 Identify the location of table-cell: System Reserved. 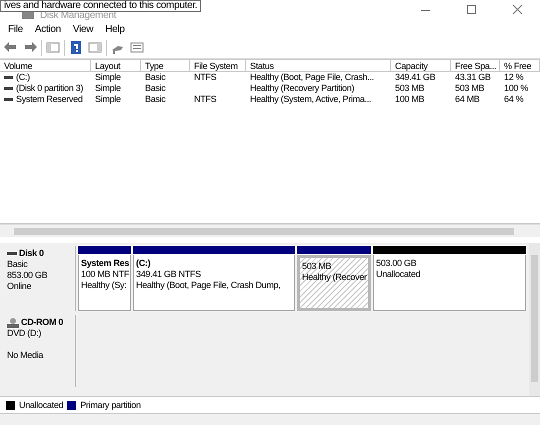
(49, 99).